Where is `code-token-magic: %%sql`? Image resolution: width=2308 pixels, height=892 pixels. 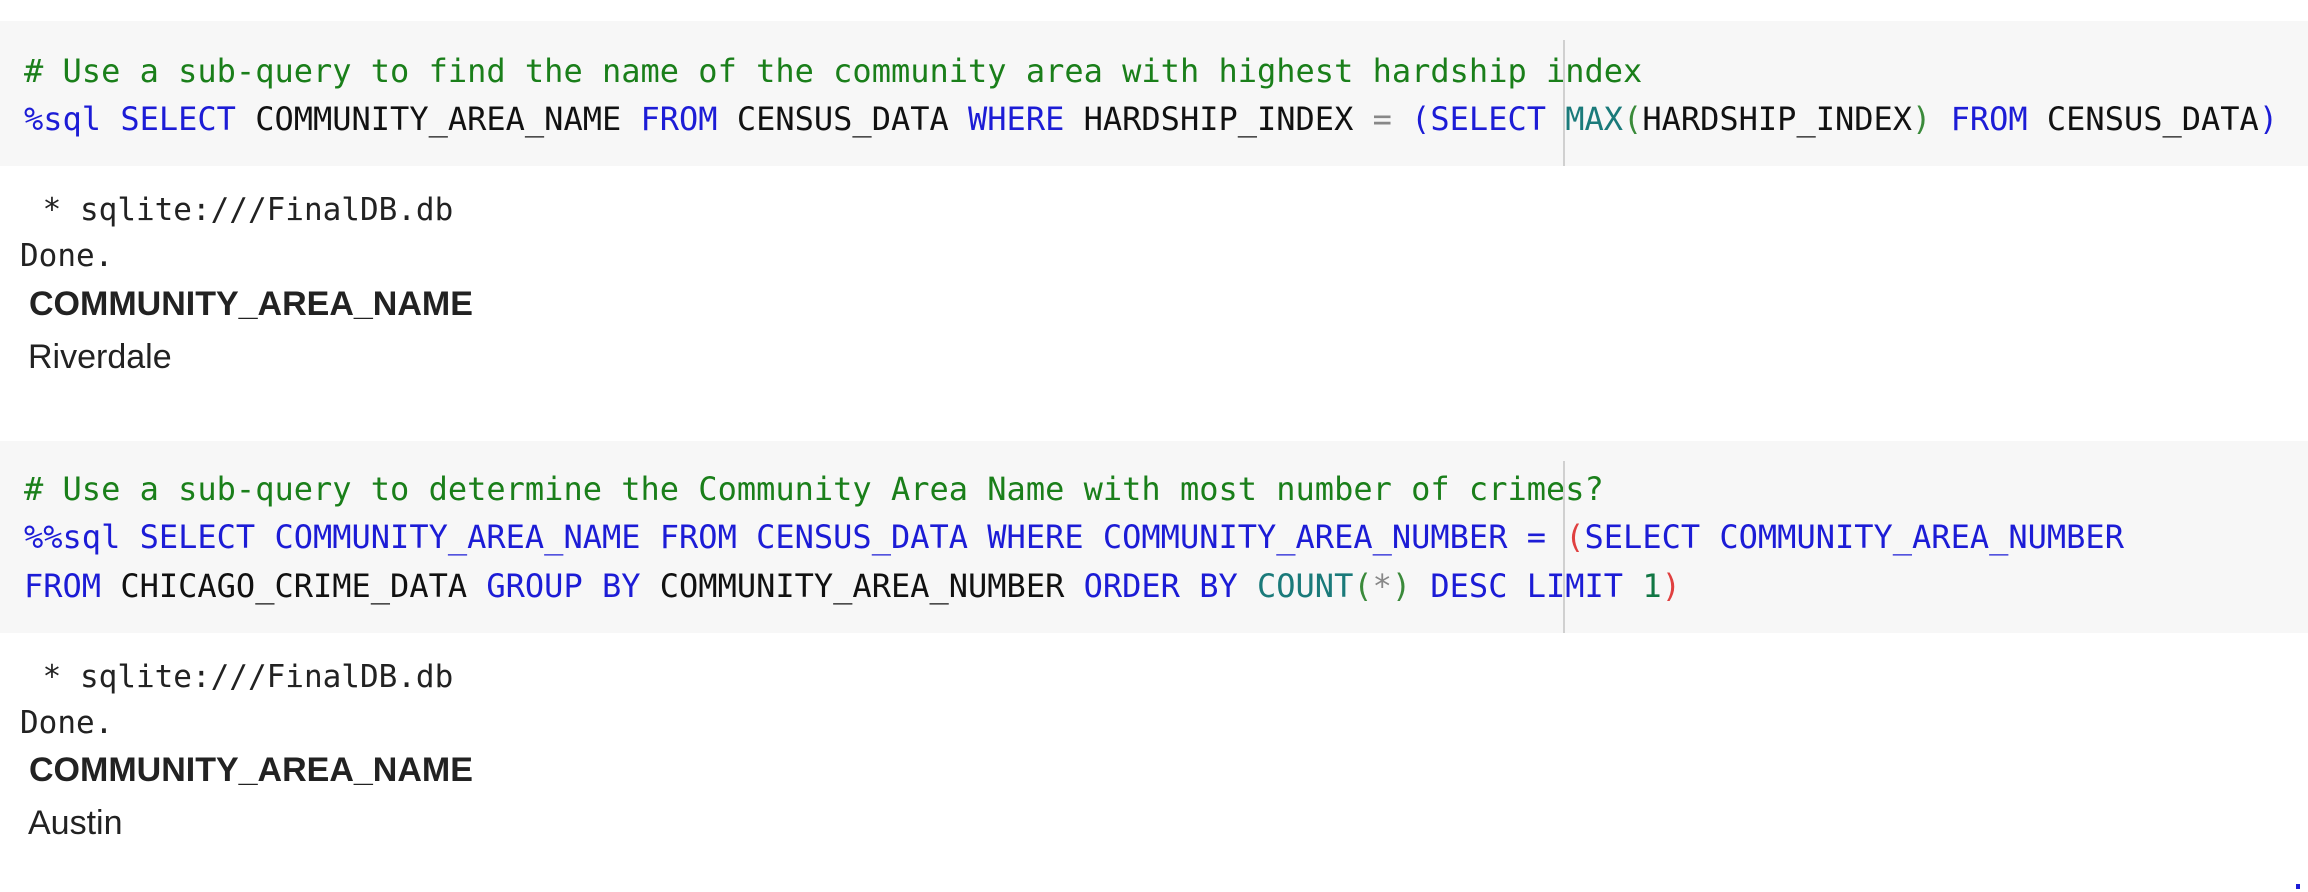
code-token-magic: %%sql is located at coordinates (72, 537).